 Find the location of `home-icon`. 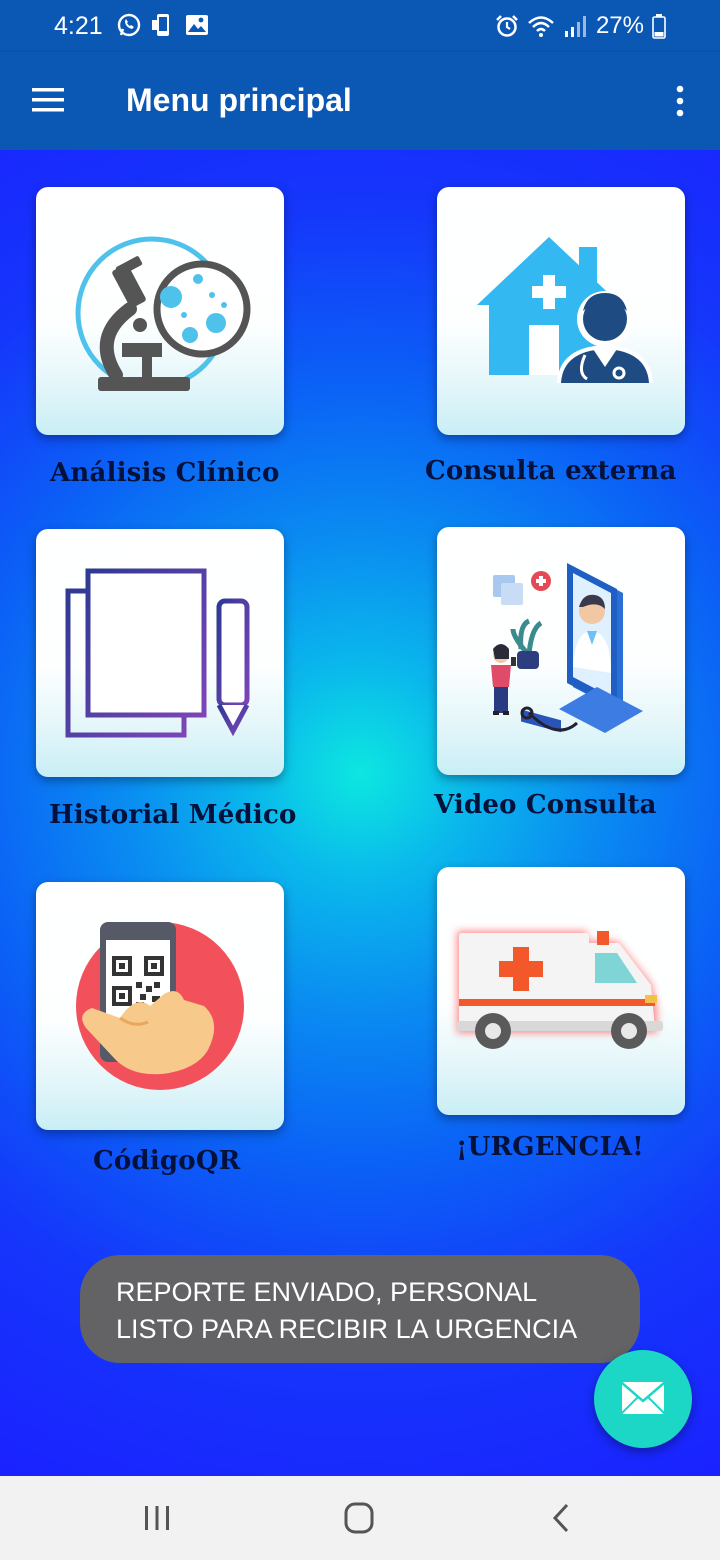

home-icon is located at coordinates (359, 1518).